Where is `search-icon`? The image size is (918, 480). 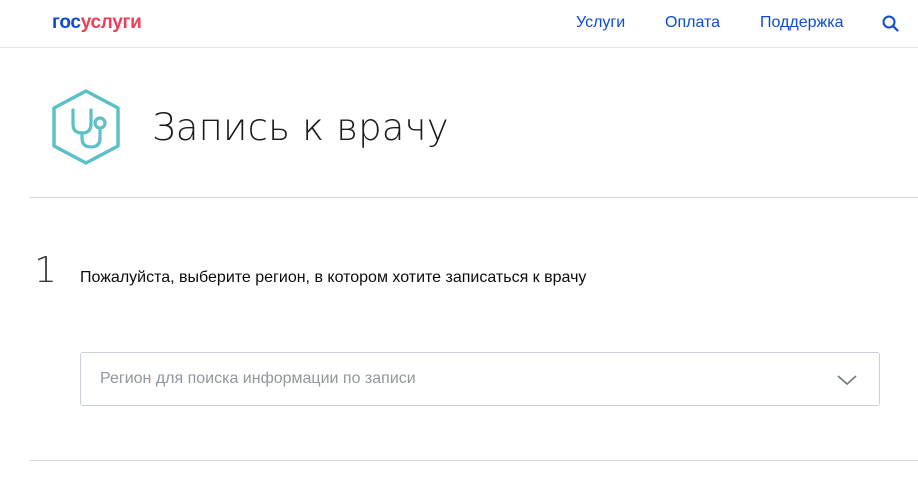 search-icon is located at coordinates (891, 24).